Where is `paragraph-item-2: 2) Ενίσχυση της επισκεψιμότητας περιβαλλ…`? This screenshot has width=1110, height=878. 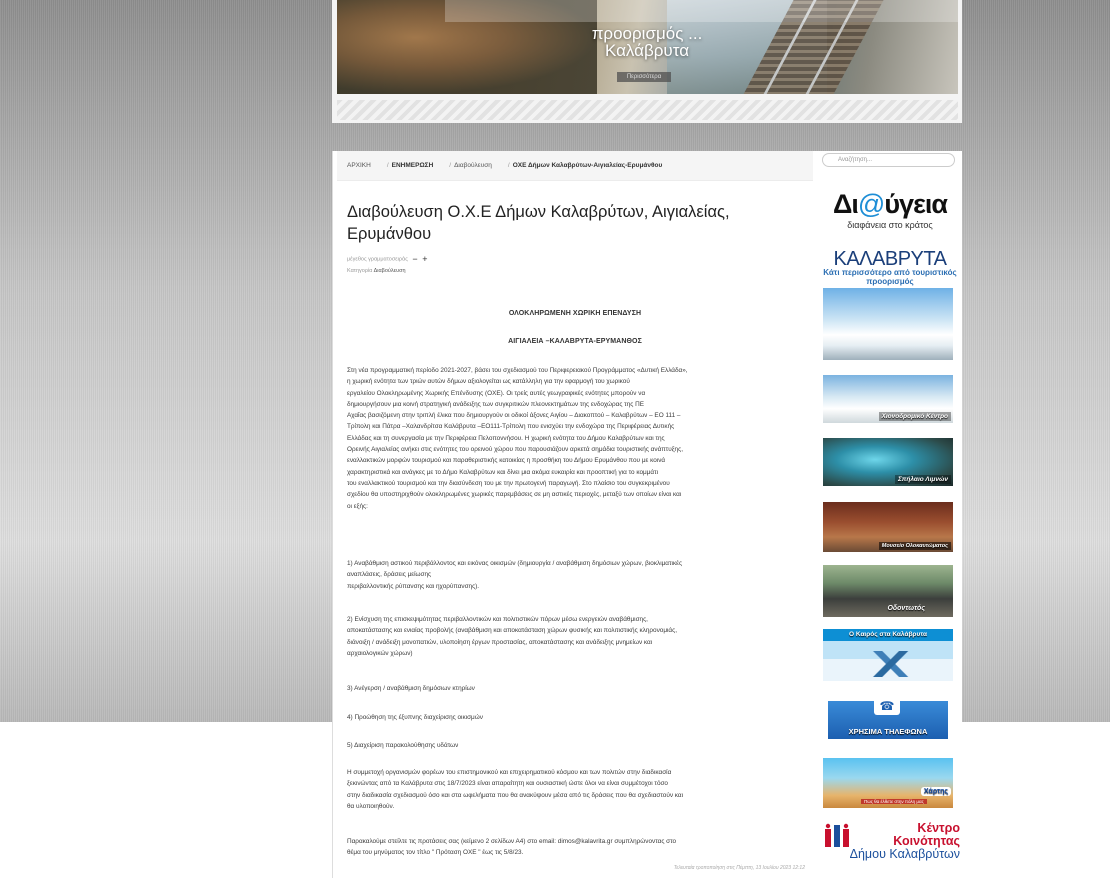
paragraph-item-2: 2) Ενίσχυση της επισκεψιμότητας περιβαλλ… is located at coordinates (578, 636).